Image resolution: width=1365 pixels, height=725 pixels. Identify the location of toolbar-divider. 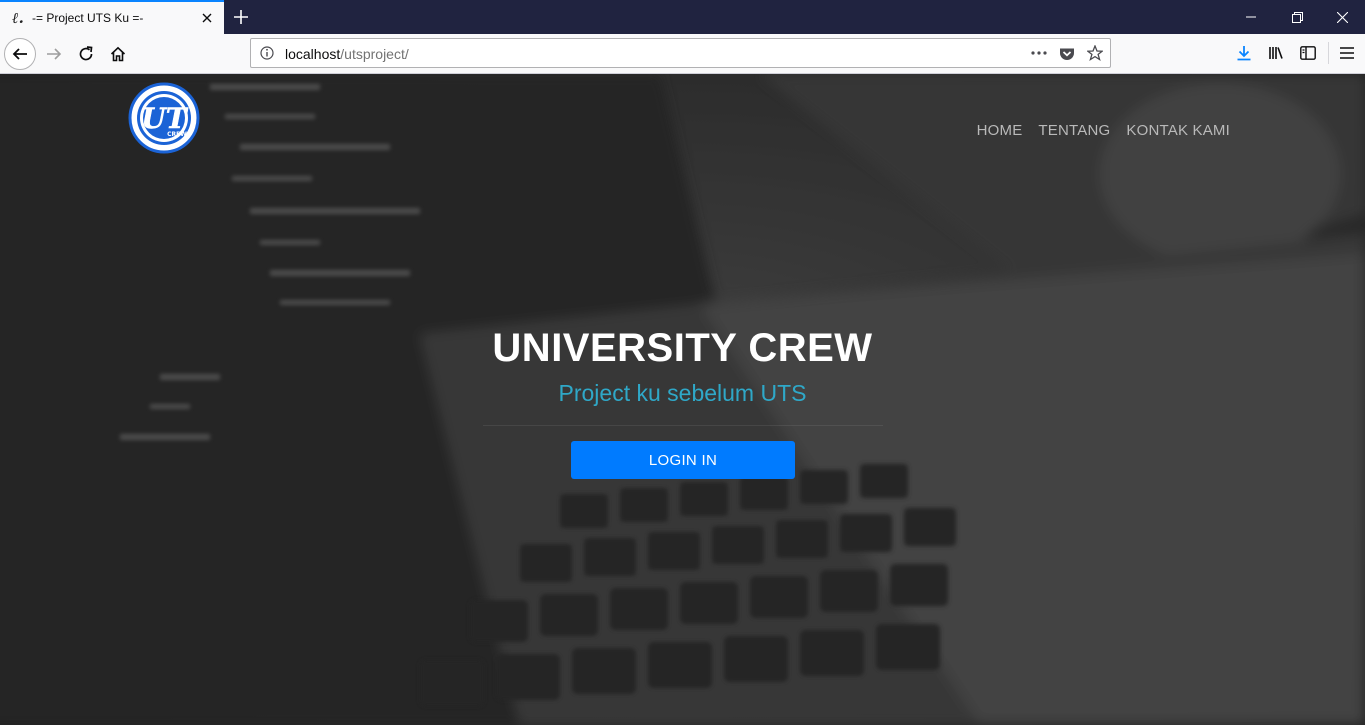
(1328, 53).